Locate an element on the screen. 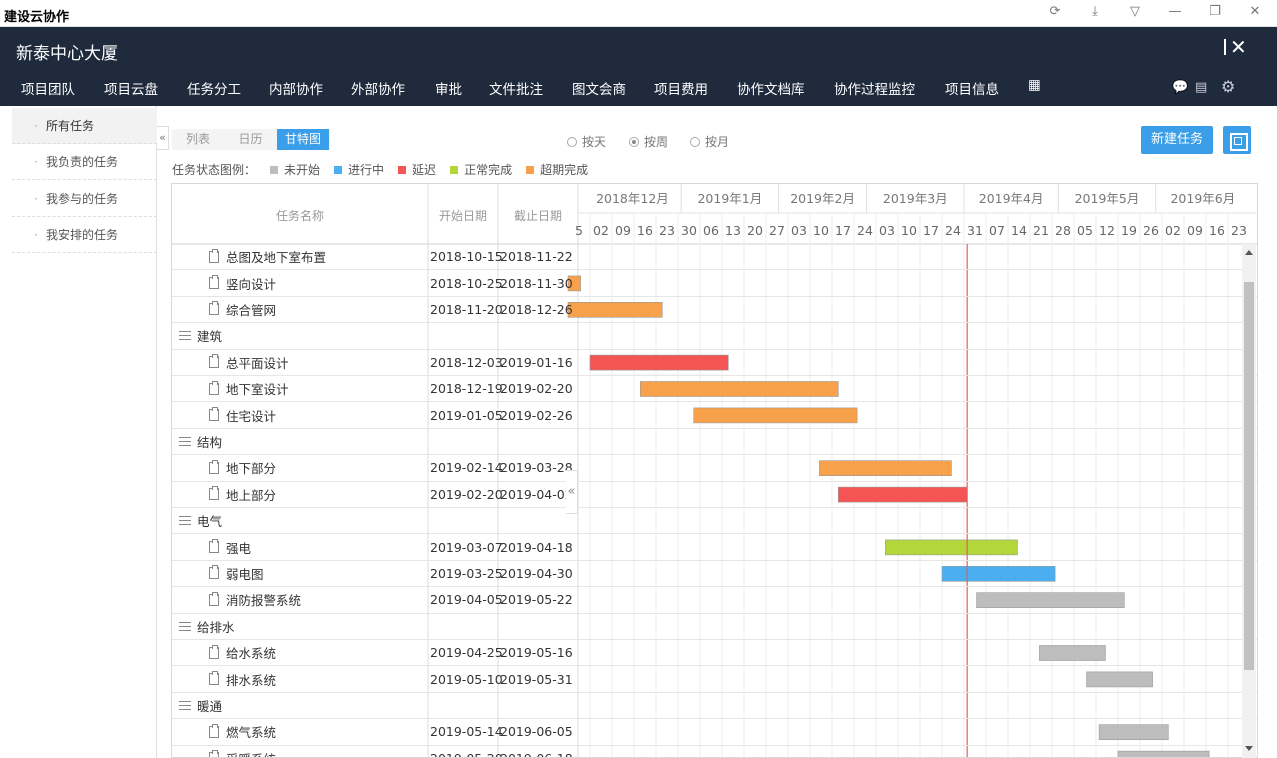 This screenshot has width=1277, height=758. task-name-cell: 弱电图 is located at coordinates (236, 573).